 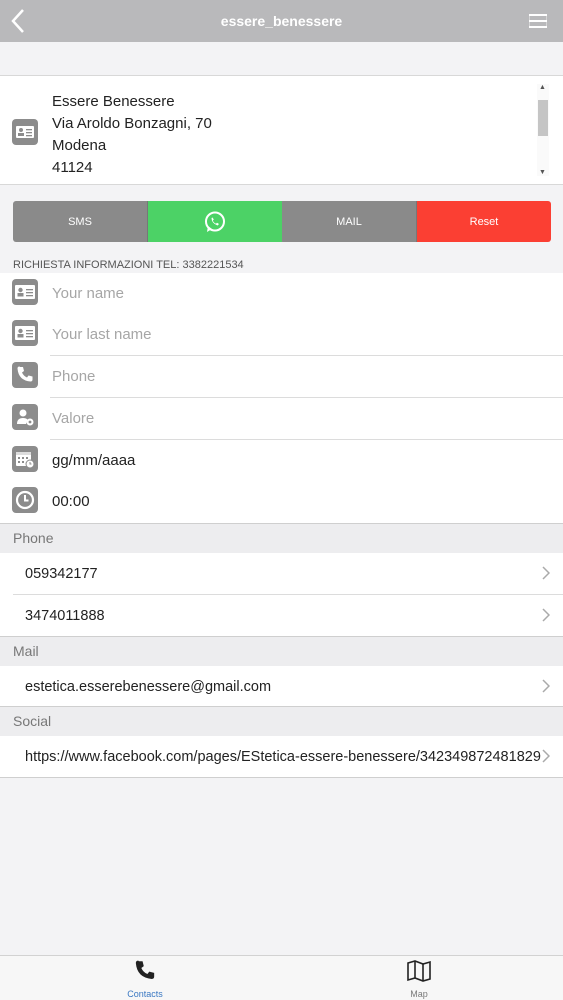 I want to click on social-section-title: Social, so click(x=32, y=721).